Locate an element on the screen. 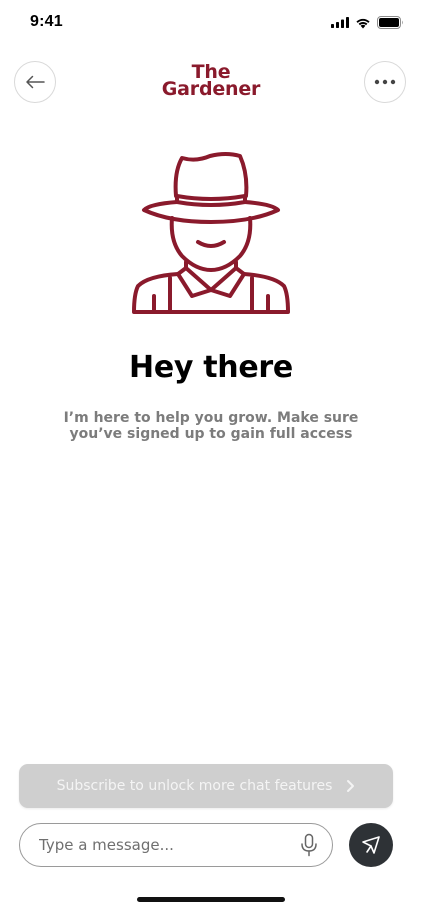  more-horizontal-icon is located at coordinates (385, 82).